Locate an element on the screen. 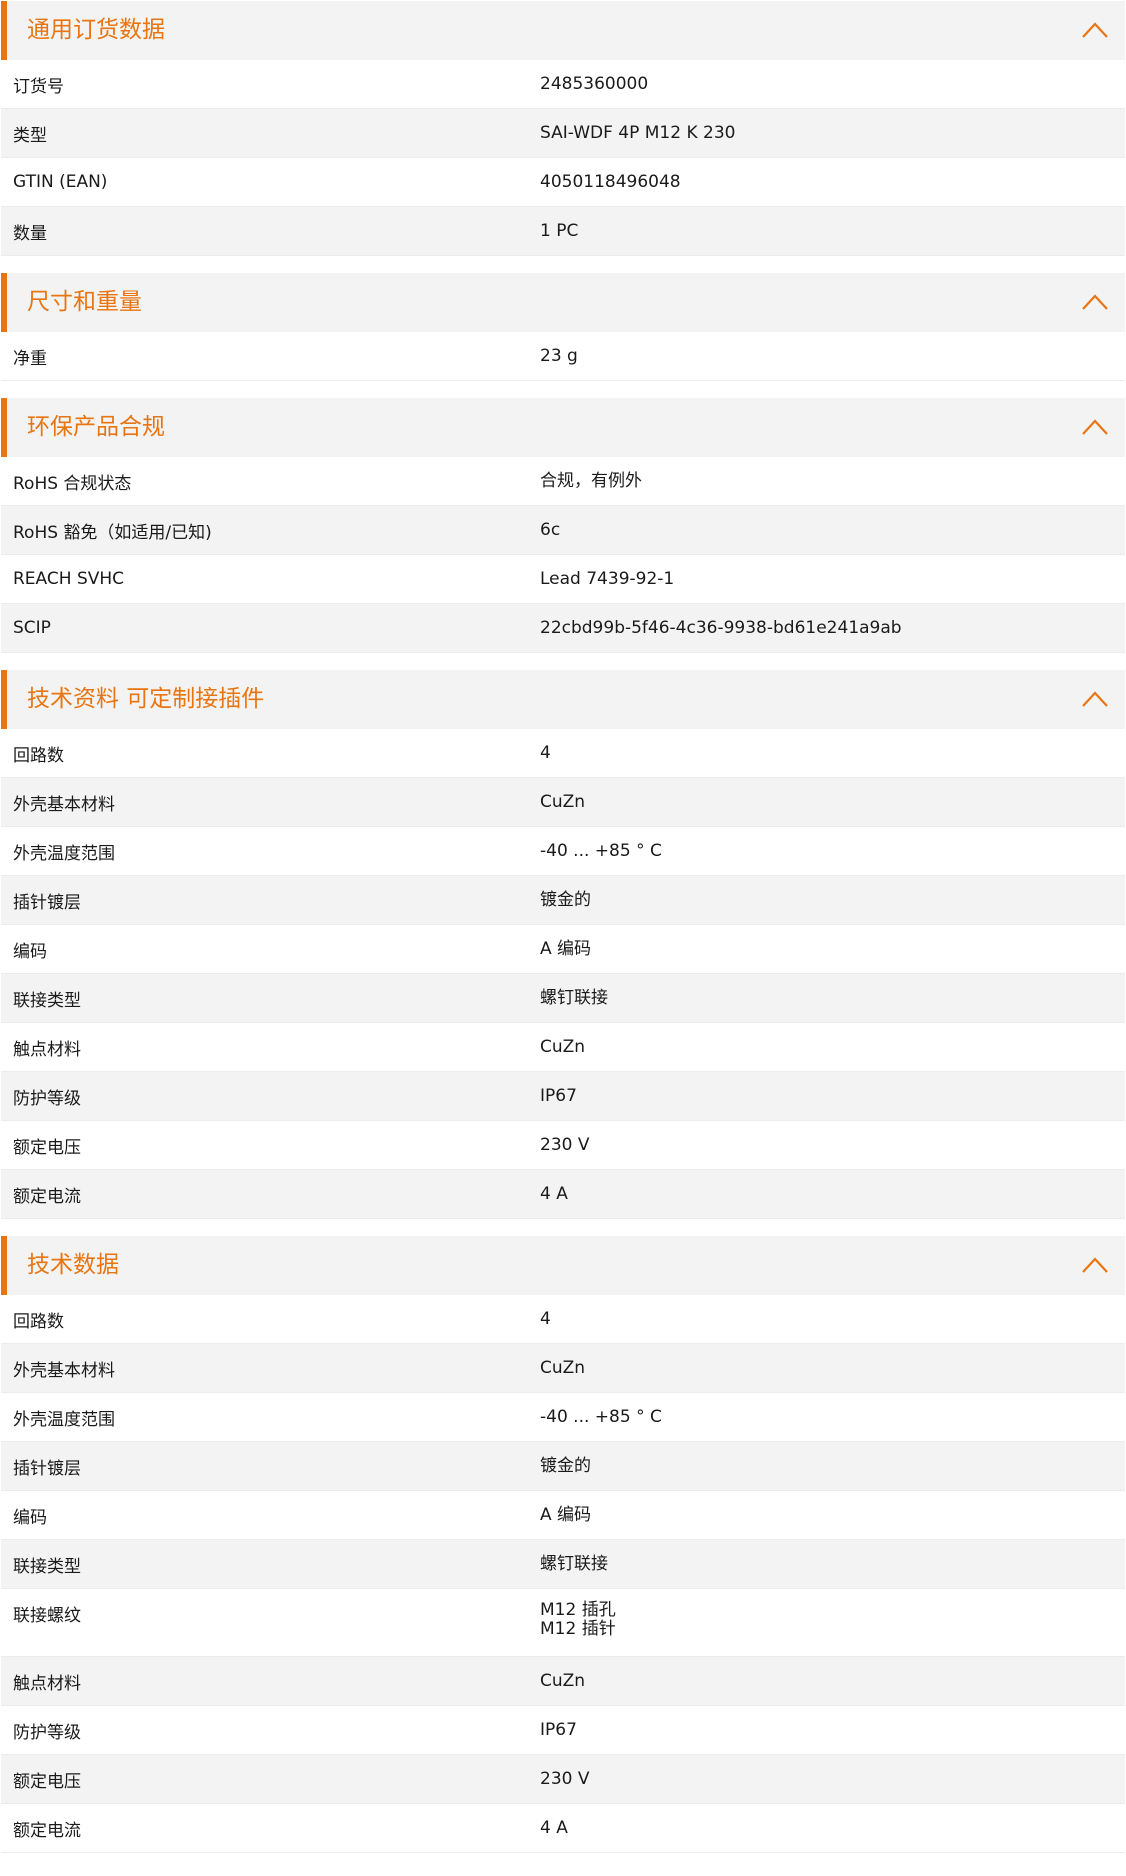  row-label: RoHS 合规状态 is located at coordinates (72, 483).